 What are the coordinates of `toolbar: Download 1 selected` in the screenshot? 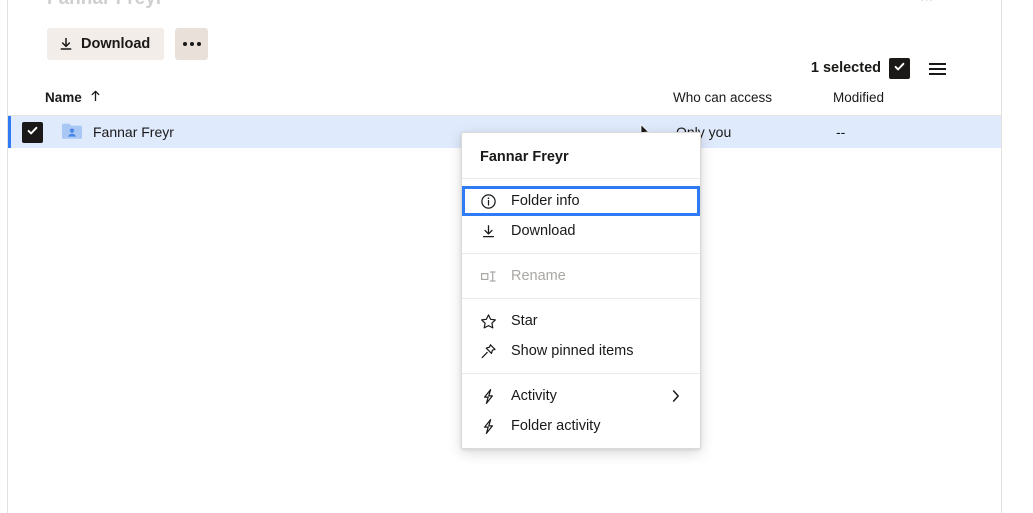 It's located at (504, 50).